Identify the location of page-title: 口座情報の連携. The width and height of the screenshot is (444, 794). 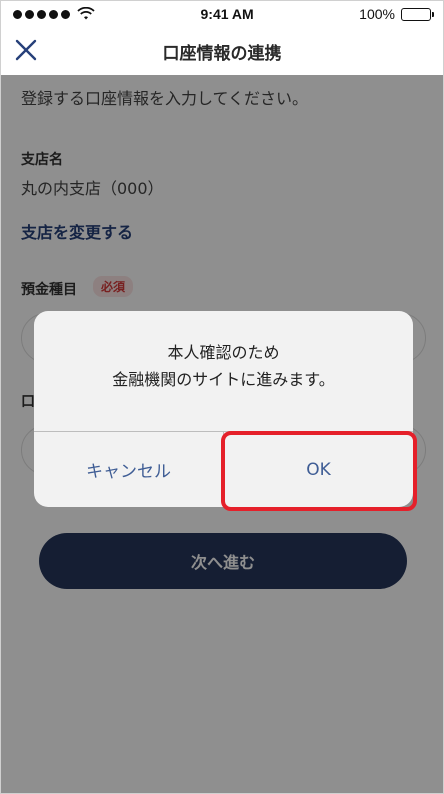
(222, 53).